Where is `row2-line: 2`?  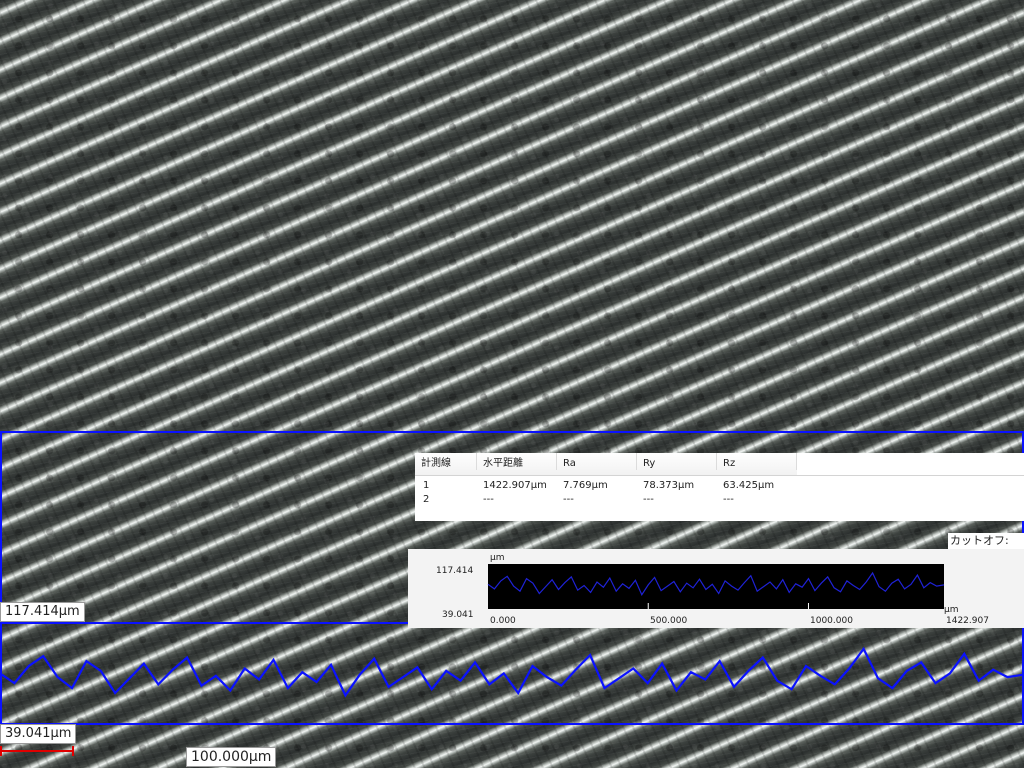
row2-line: 2 is located at coordinates (423, 500).